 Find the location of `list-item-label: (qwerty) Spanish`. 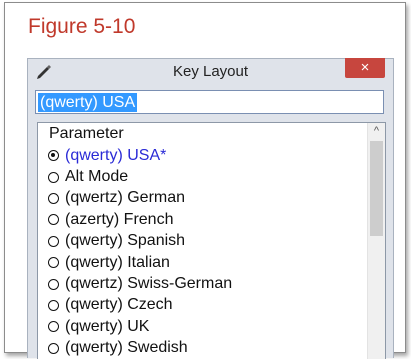

list-item-label: (qwerty) Spanish is located at coordinates (125, 241).